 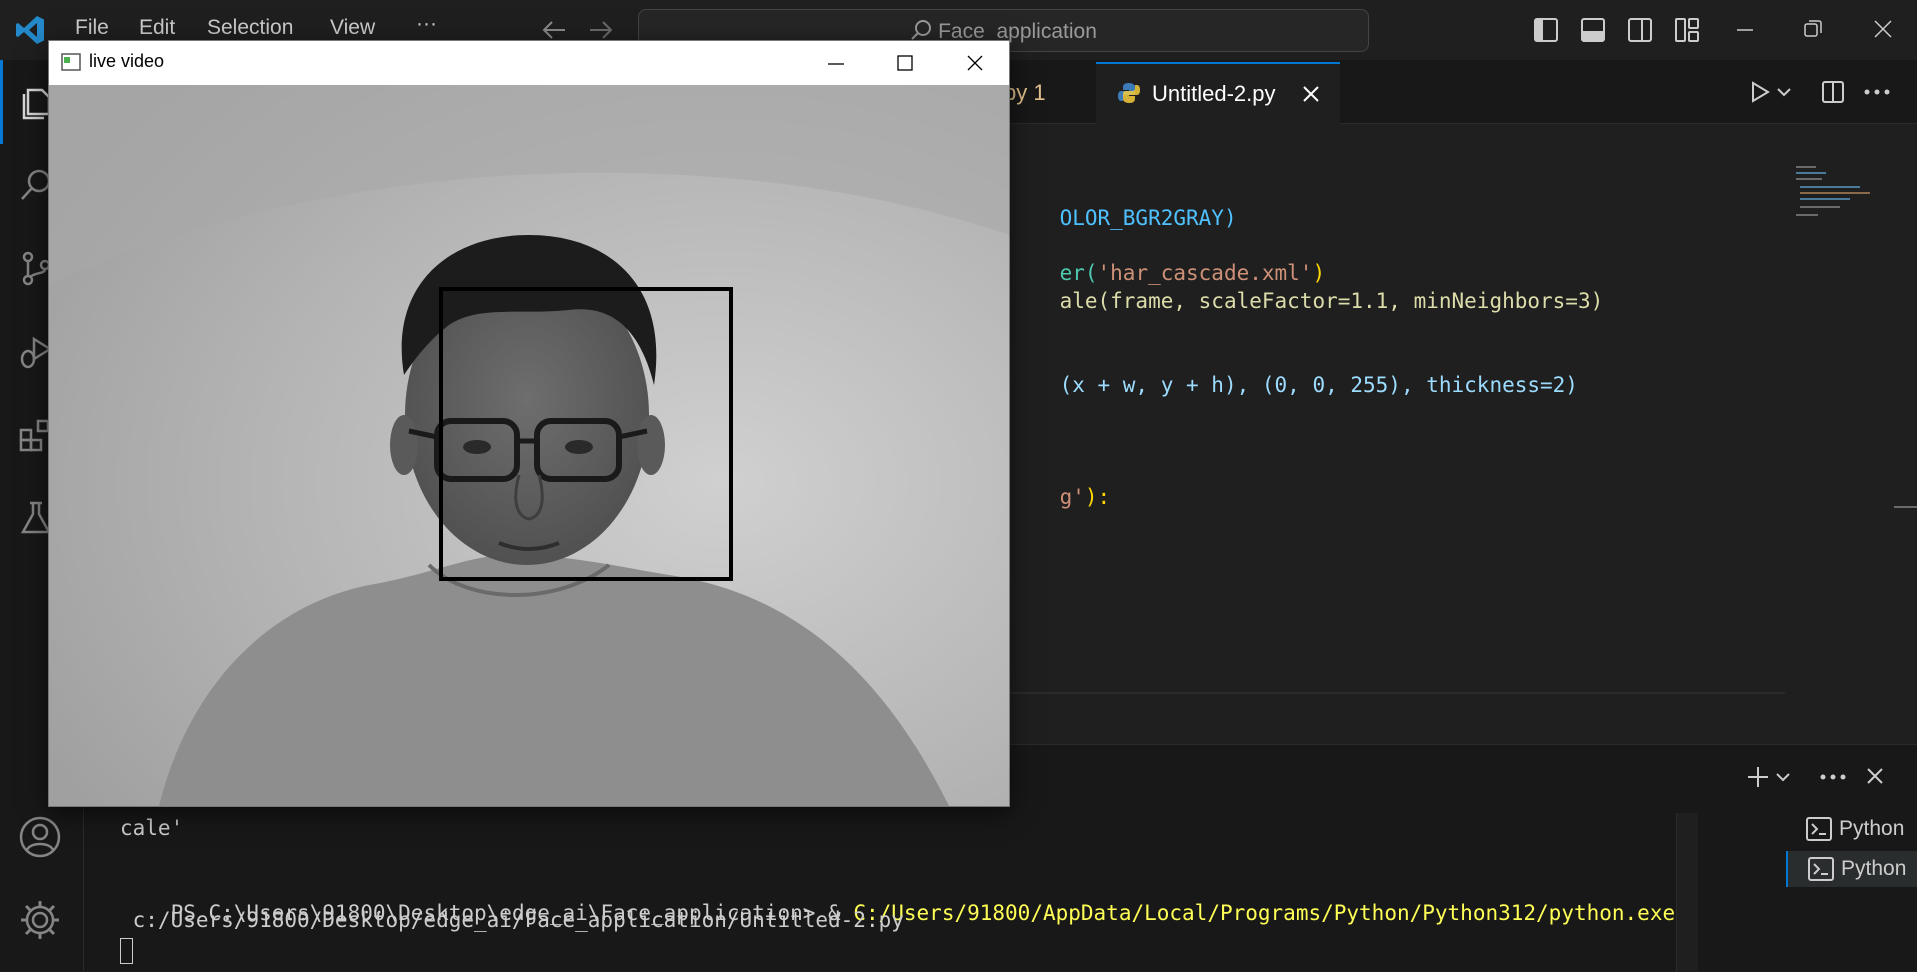 What do you see at coordinates (1875, 776) in the screenshot?
I see `close-panel-icon` at bounding box center [1875, 776].